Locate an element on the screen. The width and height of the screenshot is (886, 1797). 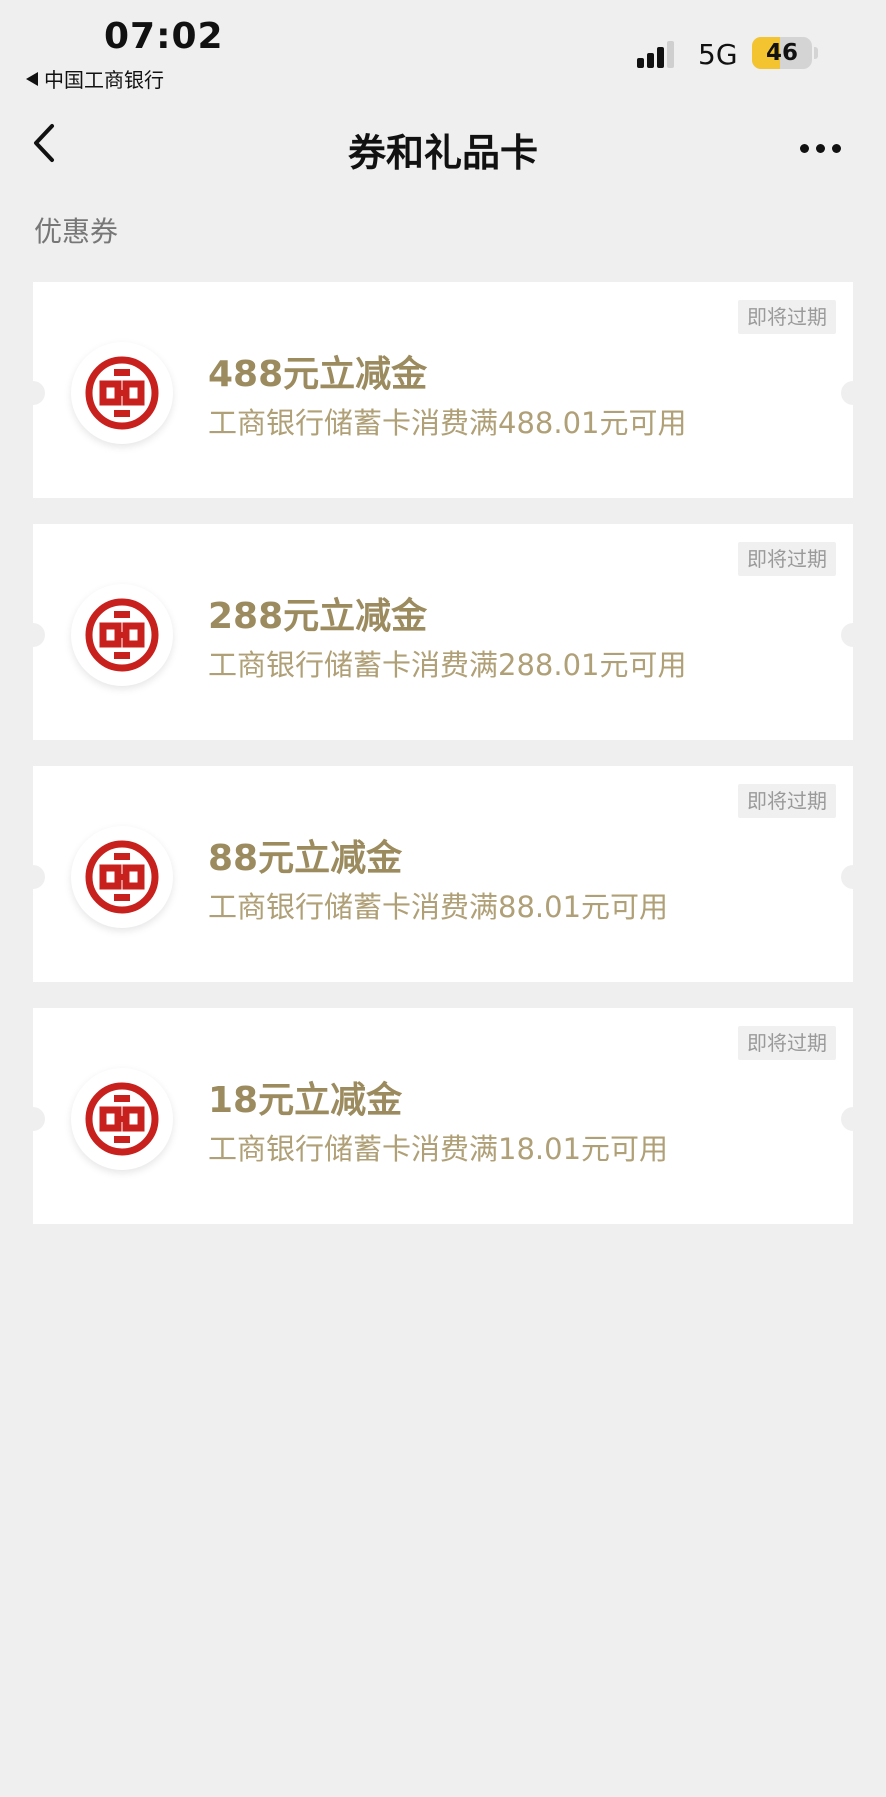
status-time: 07:02 is located at coordinates (164, 36).